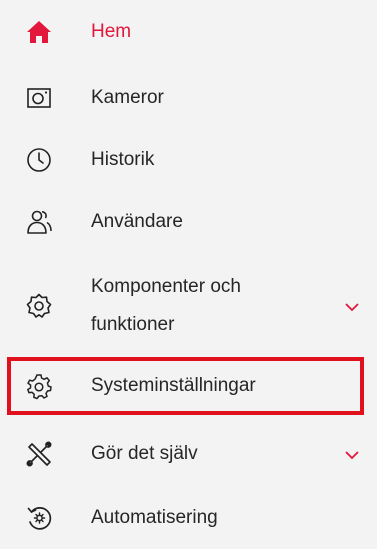 This screenshot has height=549, width=377. I want to click on menu-item-label: Kameror, so click(127, 97).